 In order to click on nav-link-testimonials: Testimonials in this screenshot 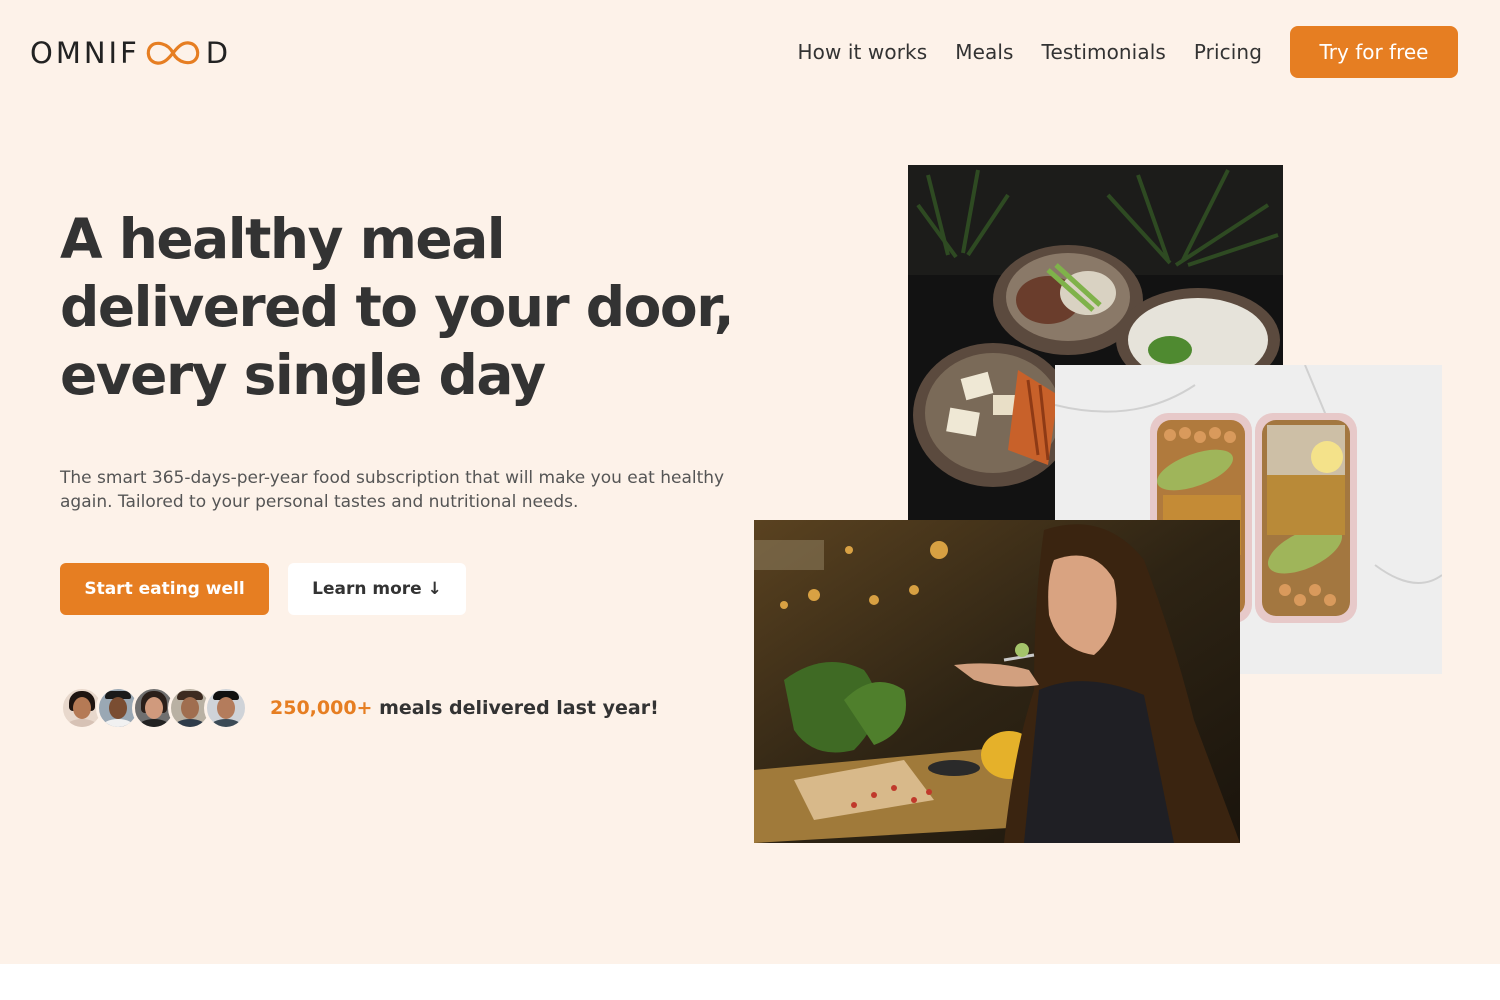, I will do `click(1104, 52)`.